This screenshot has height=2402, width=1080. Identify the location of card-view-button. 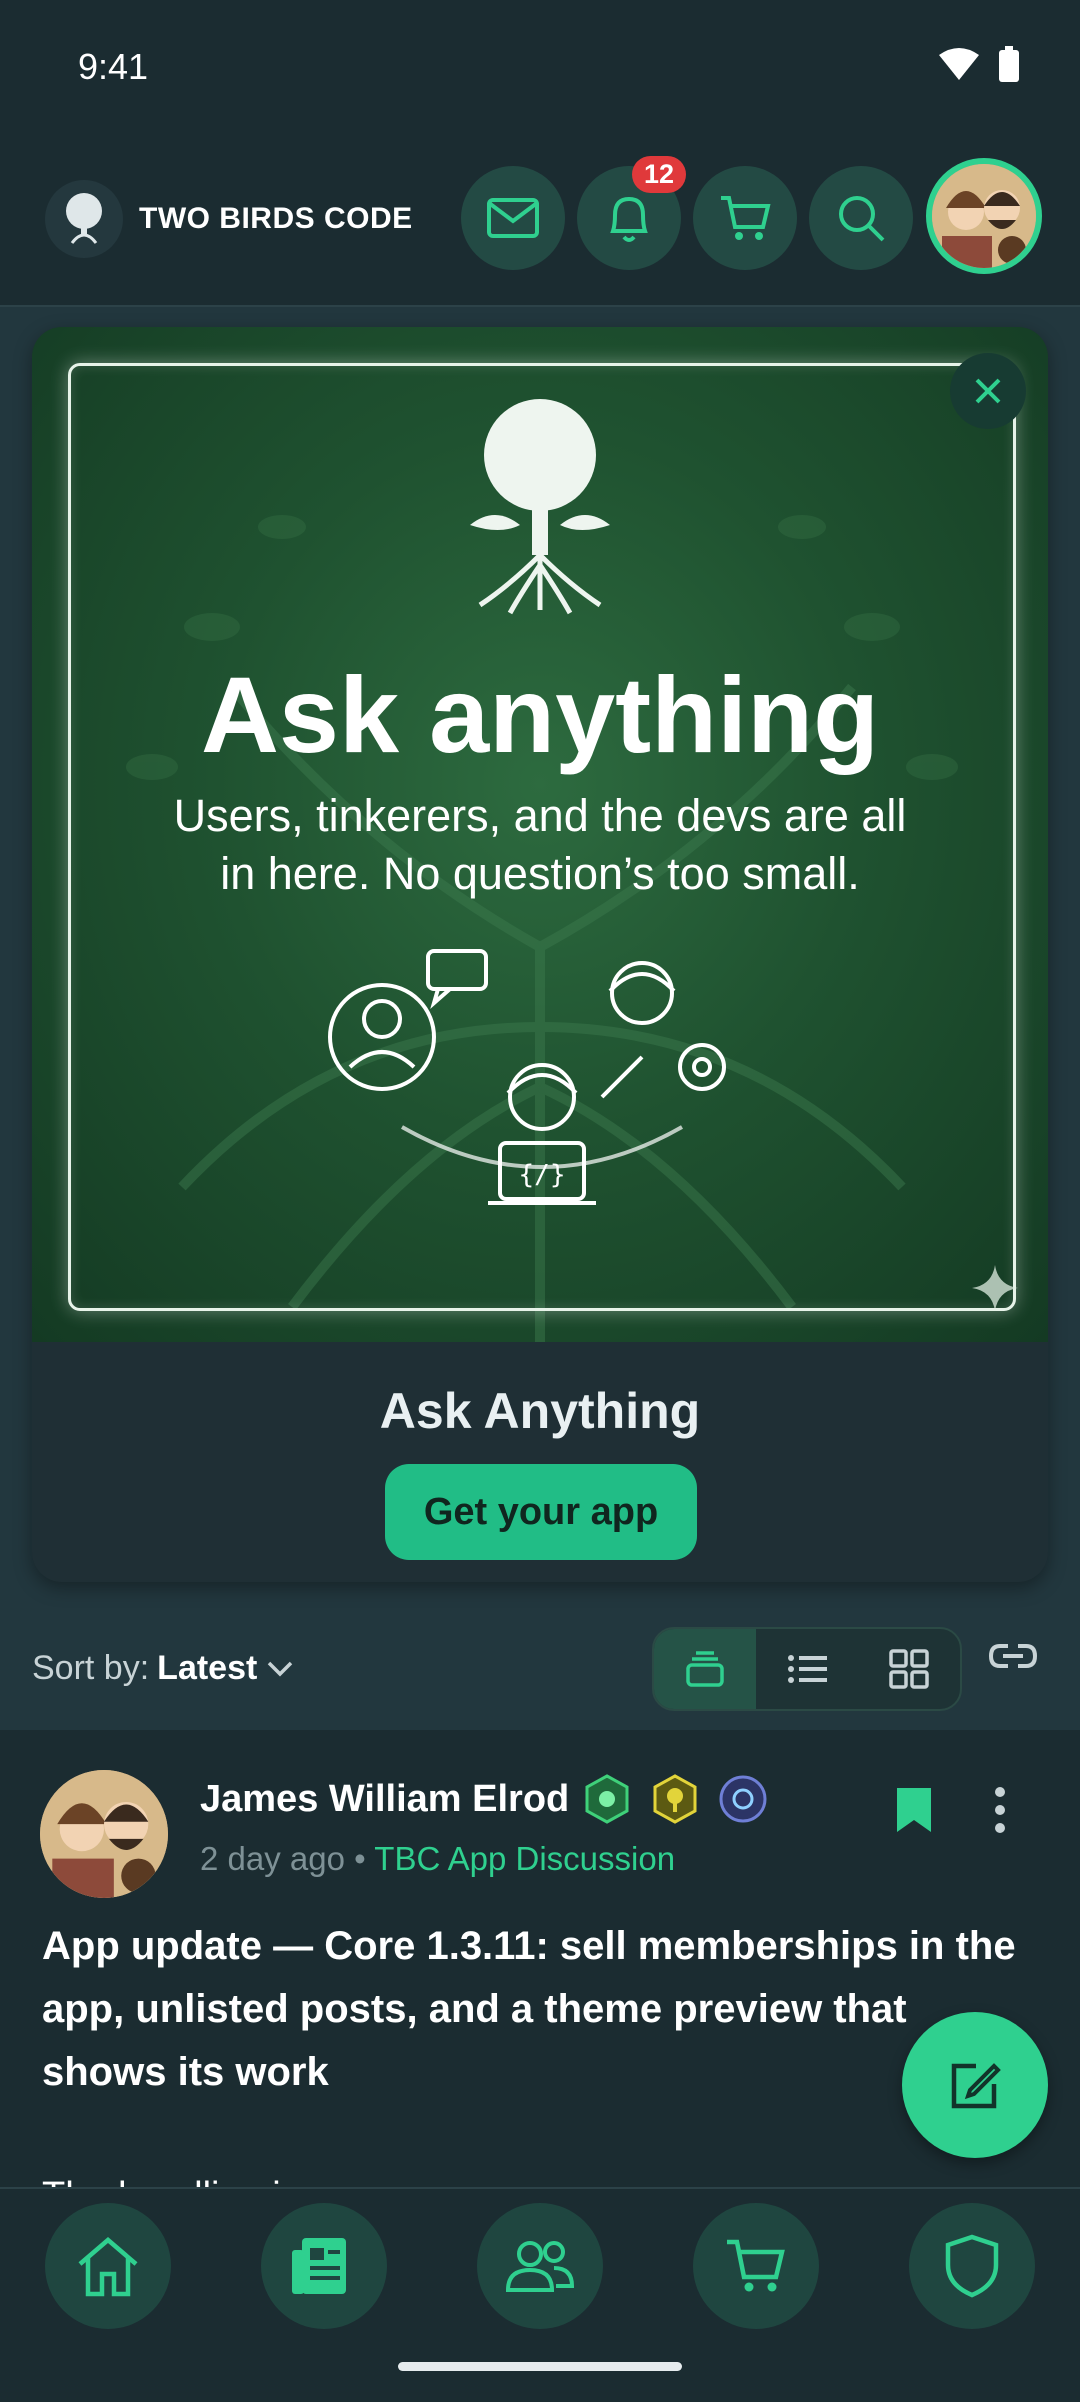
(705, 1669).